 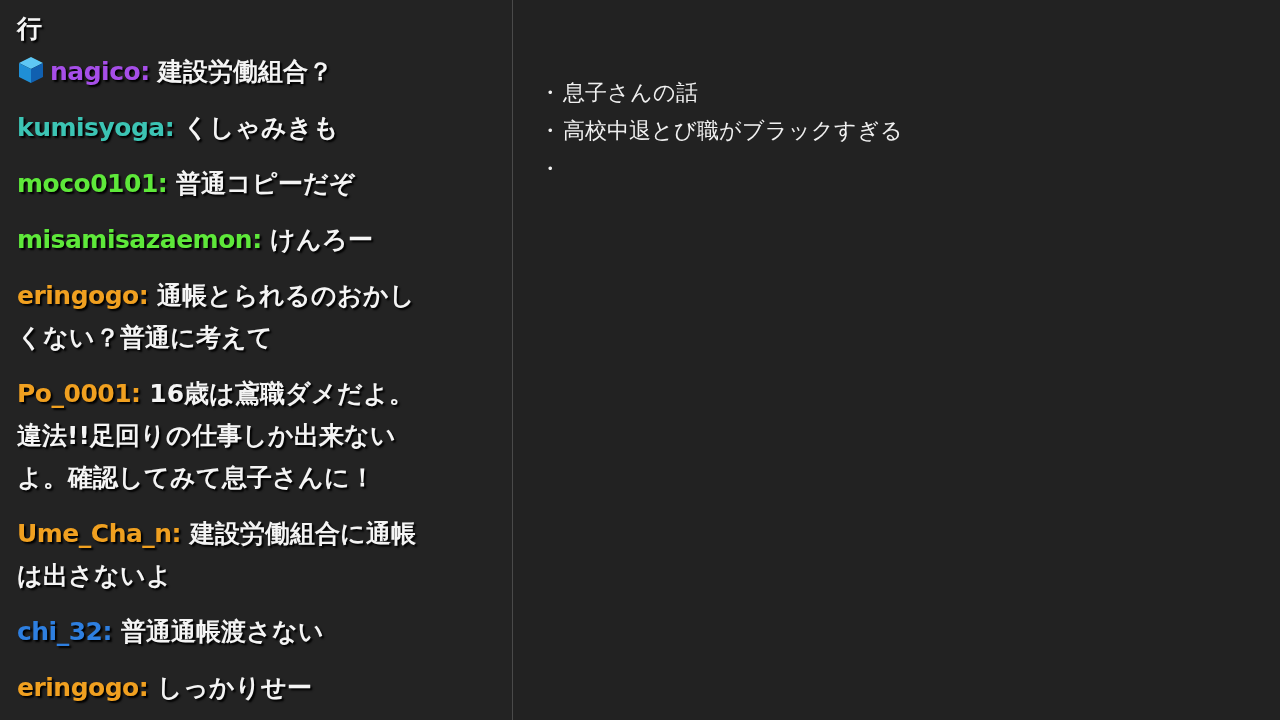 What do you see at coordinates (246, 71) in the screenshot?
I see `message-text: 建設労働組合？` at bounding box center [246, 71].